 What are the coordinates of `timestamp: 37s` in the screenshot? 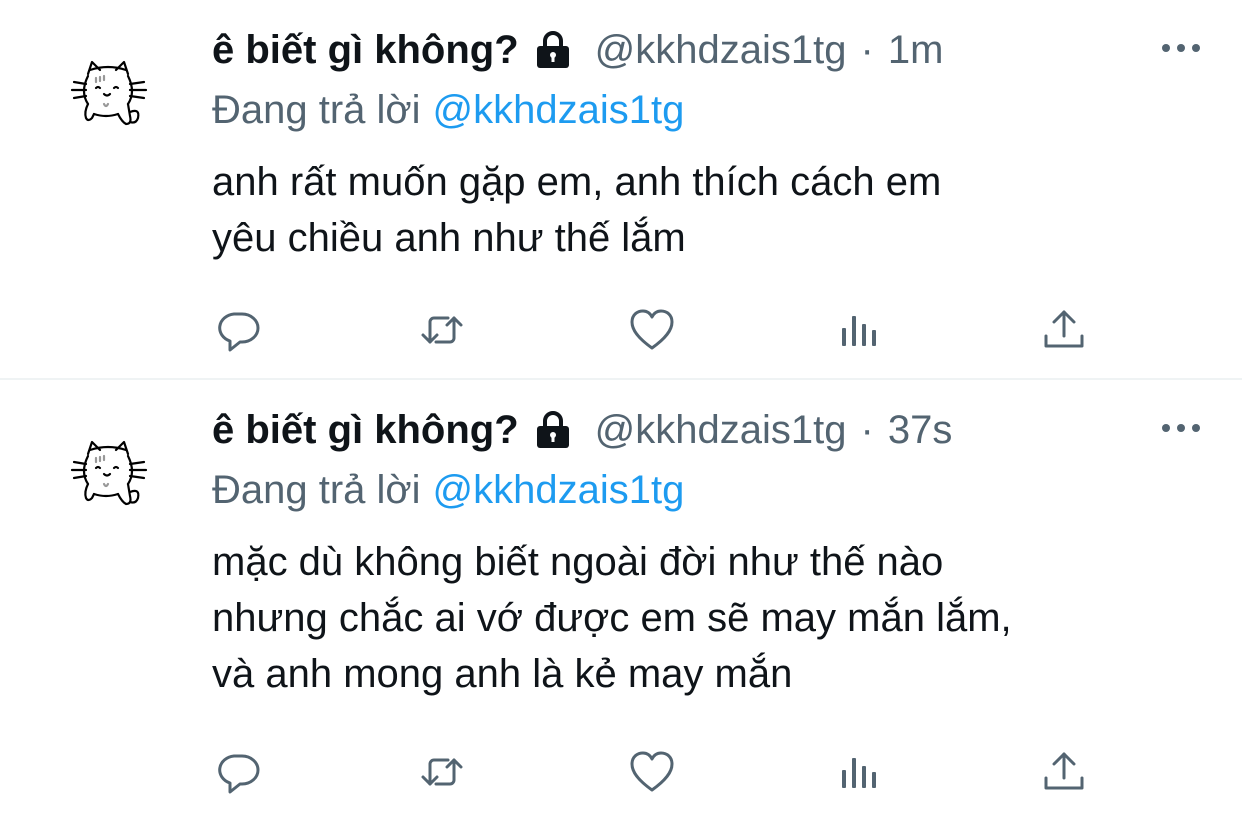 It's located at (920, 430).